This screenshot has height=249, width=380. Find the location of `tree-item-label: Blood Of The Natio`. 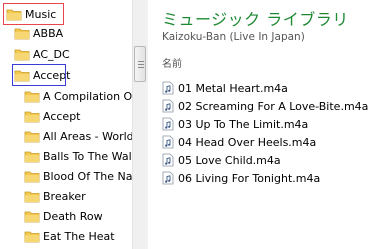

tree-item-label: Blood Of The Natio is located at coordinates (87, 176).